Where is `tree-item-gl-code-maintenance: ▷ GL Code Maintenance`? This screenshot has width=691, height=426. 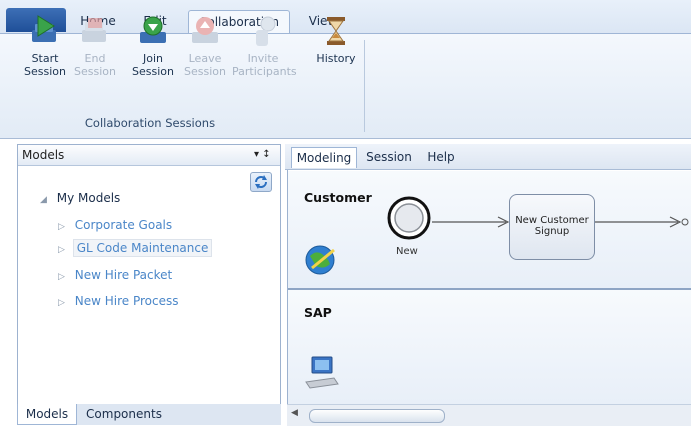
tree-item-gl-code-maintenance: ▷ GL Code Maintenance is located at coordinates (135, 248).